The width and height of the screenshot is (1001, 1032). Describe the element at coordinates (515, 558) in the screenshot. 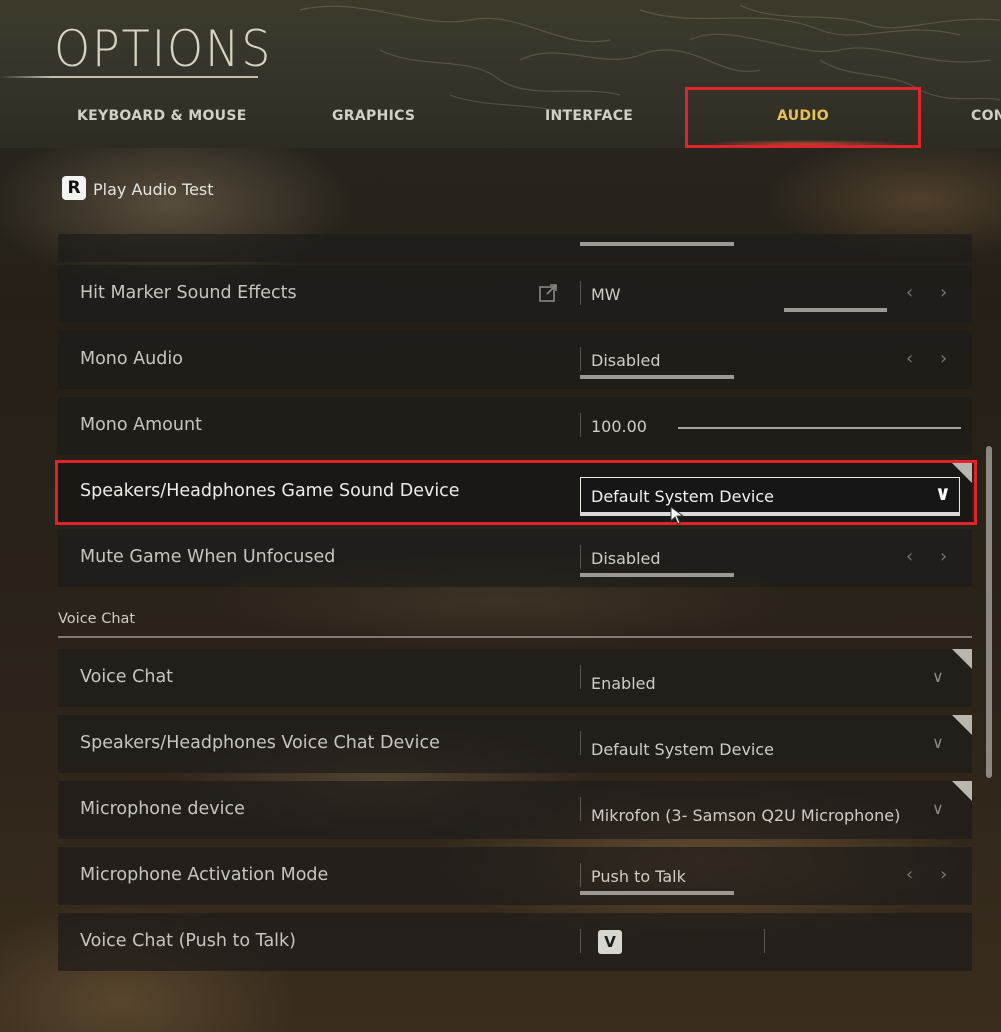

I see `setting-row-mute-game-when-unfocused: Mute Game When Unfocused Disabled ‹ ›` at that location.